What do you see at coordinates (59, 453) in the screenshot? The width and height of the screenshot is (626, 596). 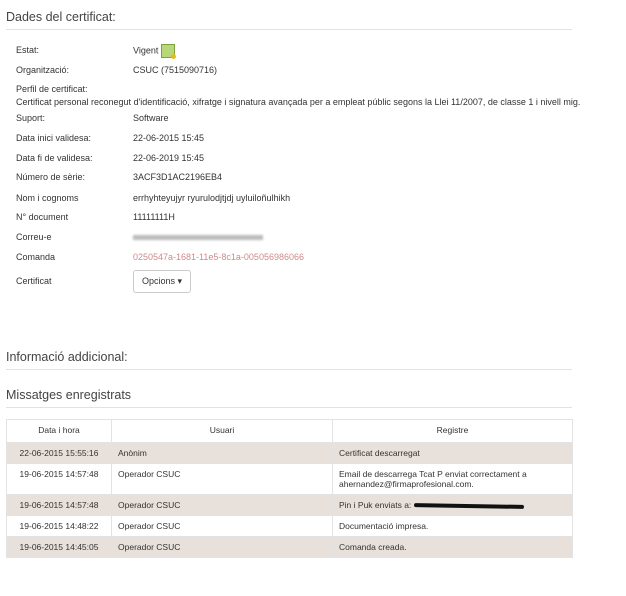 I see `cell-date: 22-06-2015 15:55:16` at bounding box center [59, 453].